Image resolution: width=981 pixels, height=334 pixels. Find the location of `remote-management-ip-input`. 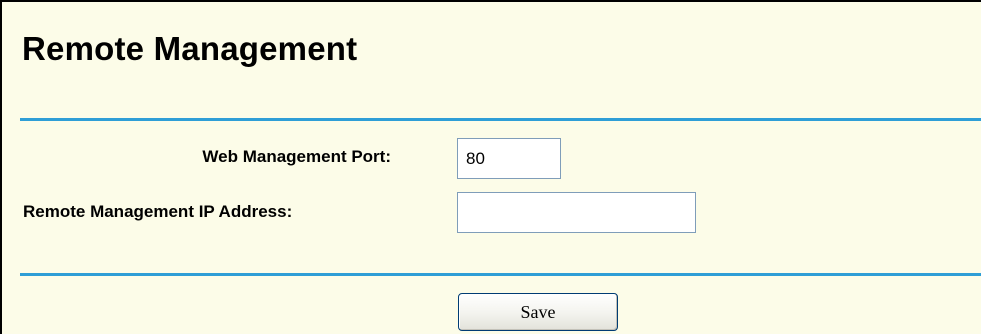

remote-management-ip-input is located at coordinates (576, 212).